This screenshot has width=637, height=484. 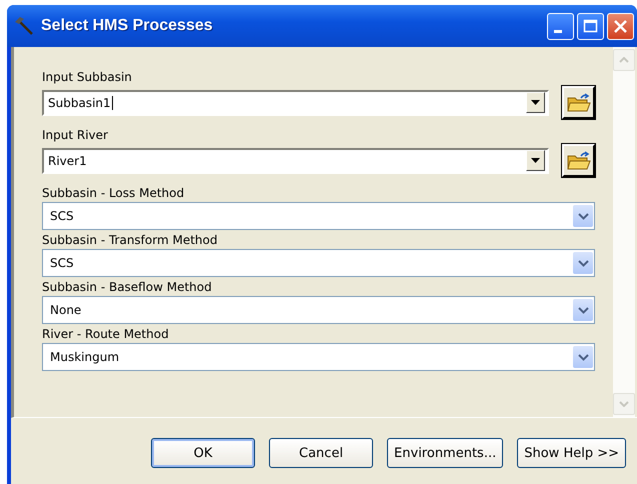 I want to click on minimize-icon, so click(x=558, y=31).